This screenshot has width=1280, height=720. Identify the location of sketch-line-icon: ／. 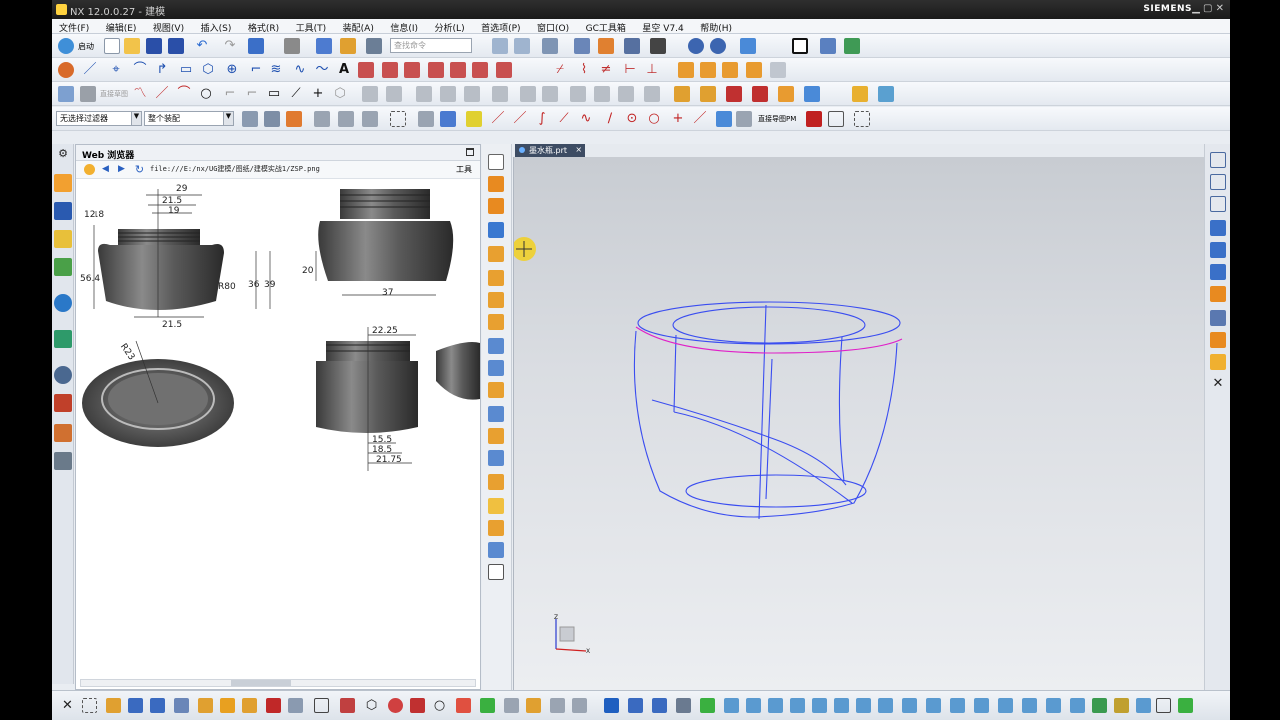
(162, 94).